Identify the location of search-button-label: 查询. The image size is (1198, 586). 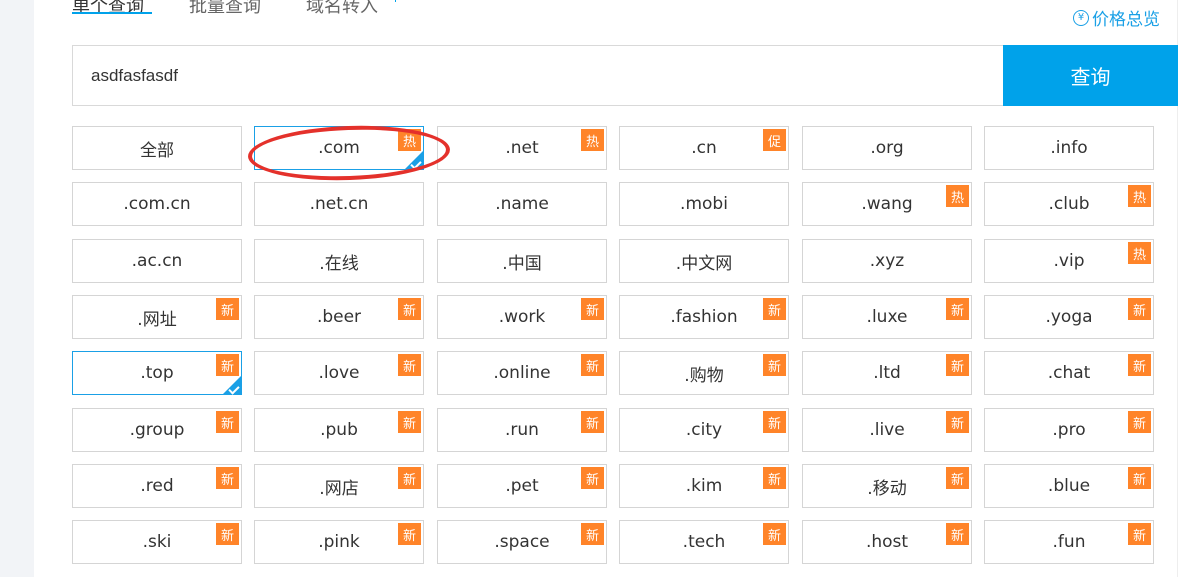
(1090, 77).